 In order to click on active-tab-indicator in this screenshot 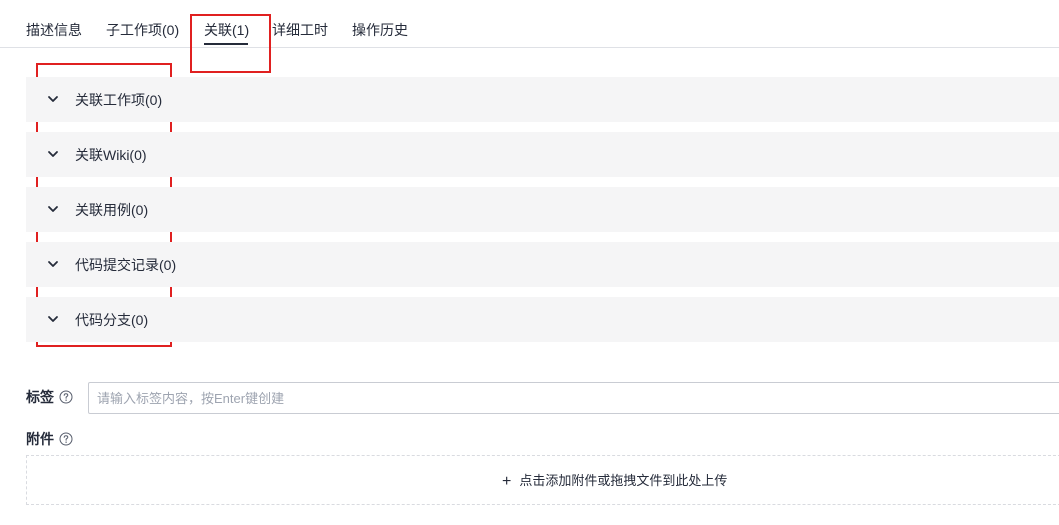, I will do `click(226, 44)`.